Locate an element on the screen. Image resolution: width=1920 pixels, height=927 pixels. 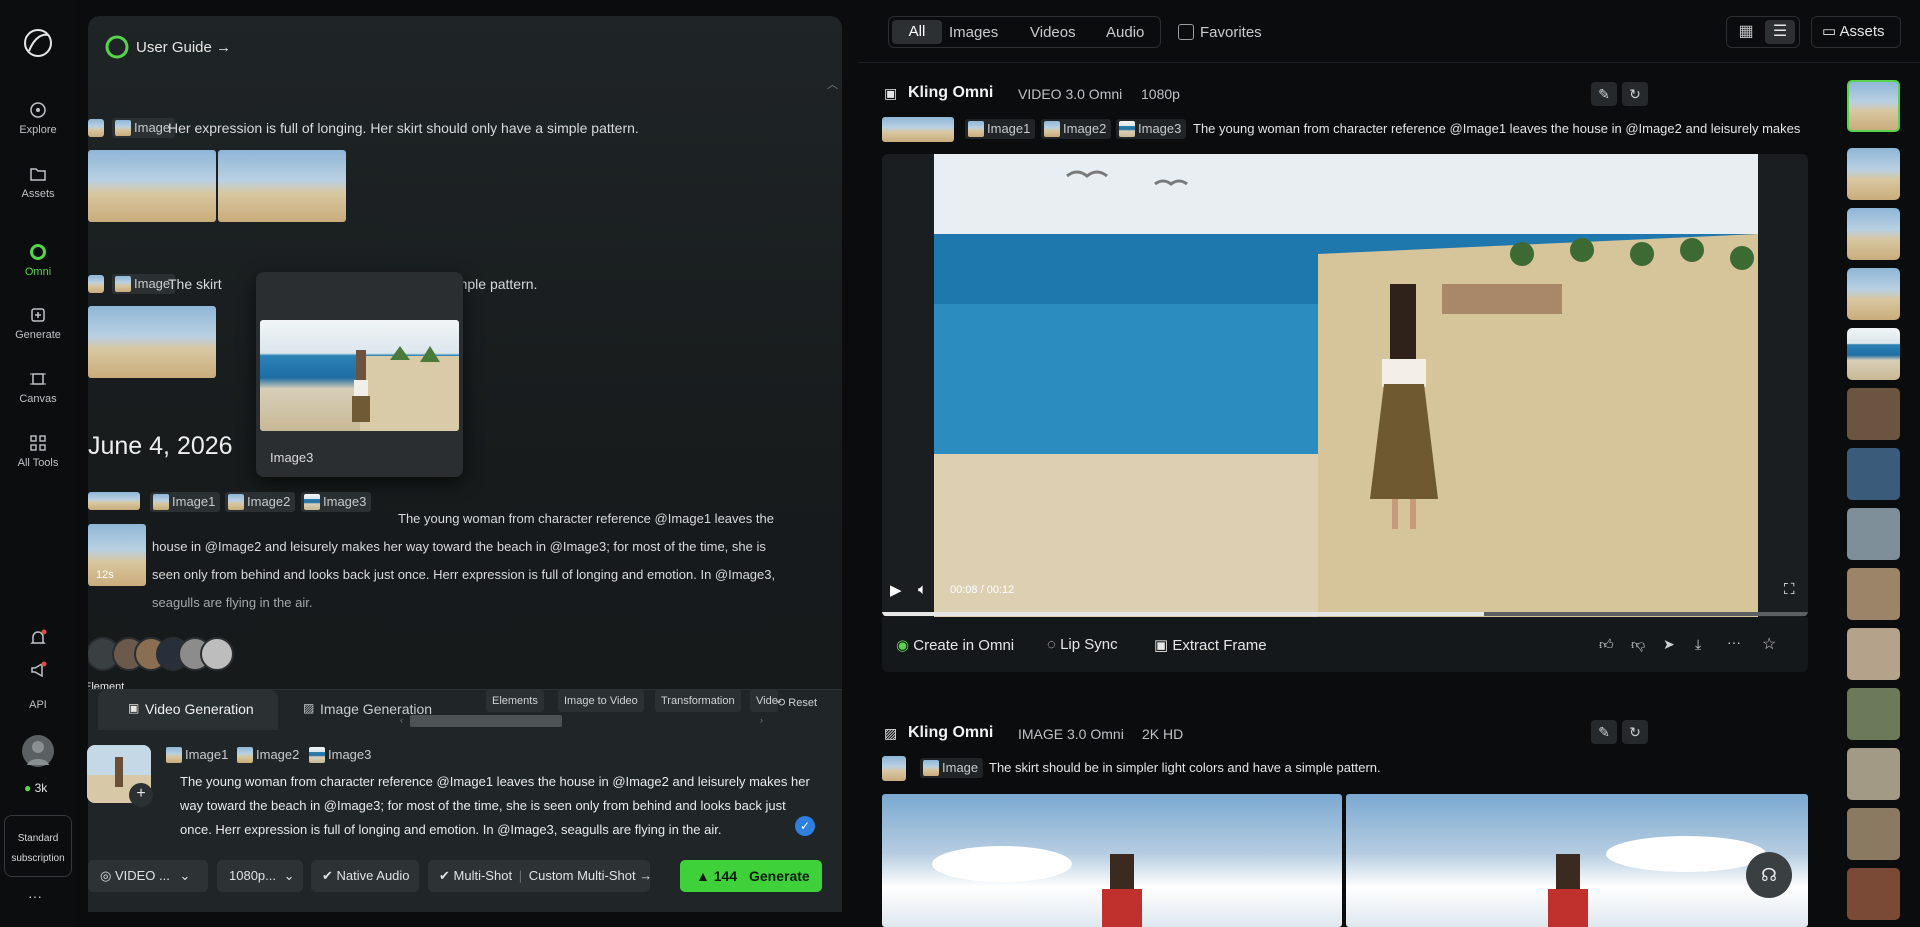
mode-chip: Image to Video is located at coordinates (601, 701).